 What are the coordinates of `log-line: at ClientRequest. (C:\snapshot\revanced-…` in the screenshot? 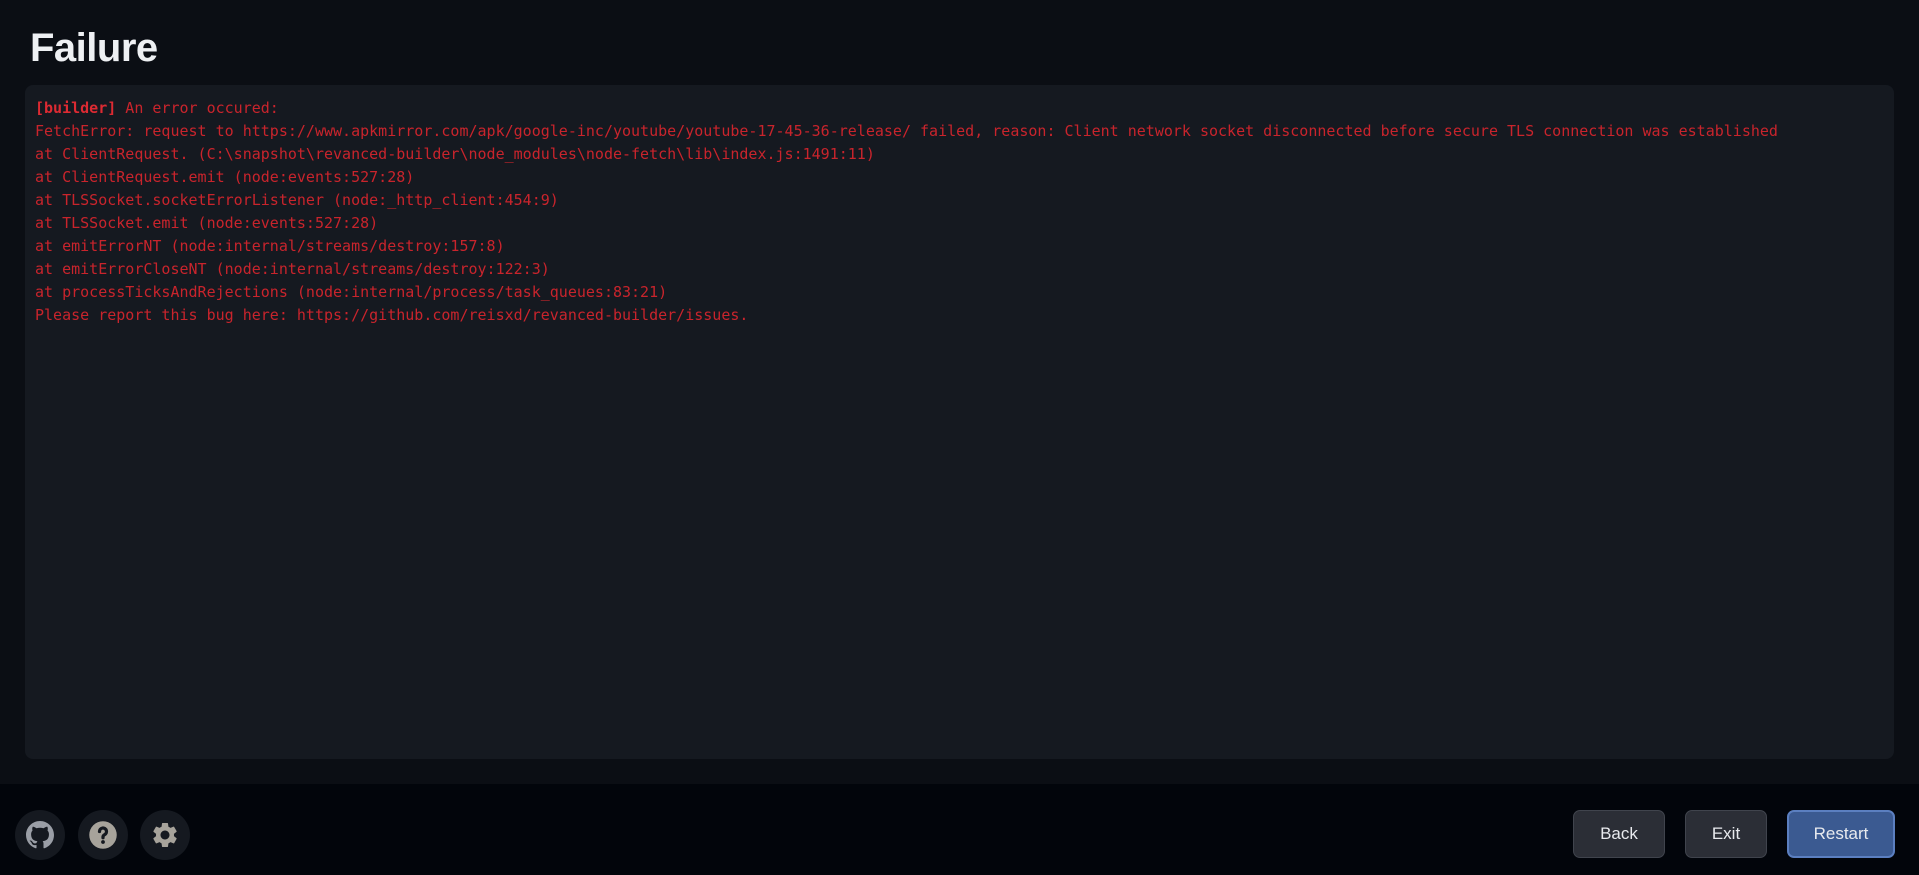 It's located at (455, 154).